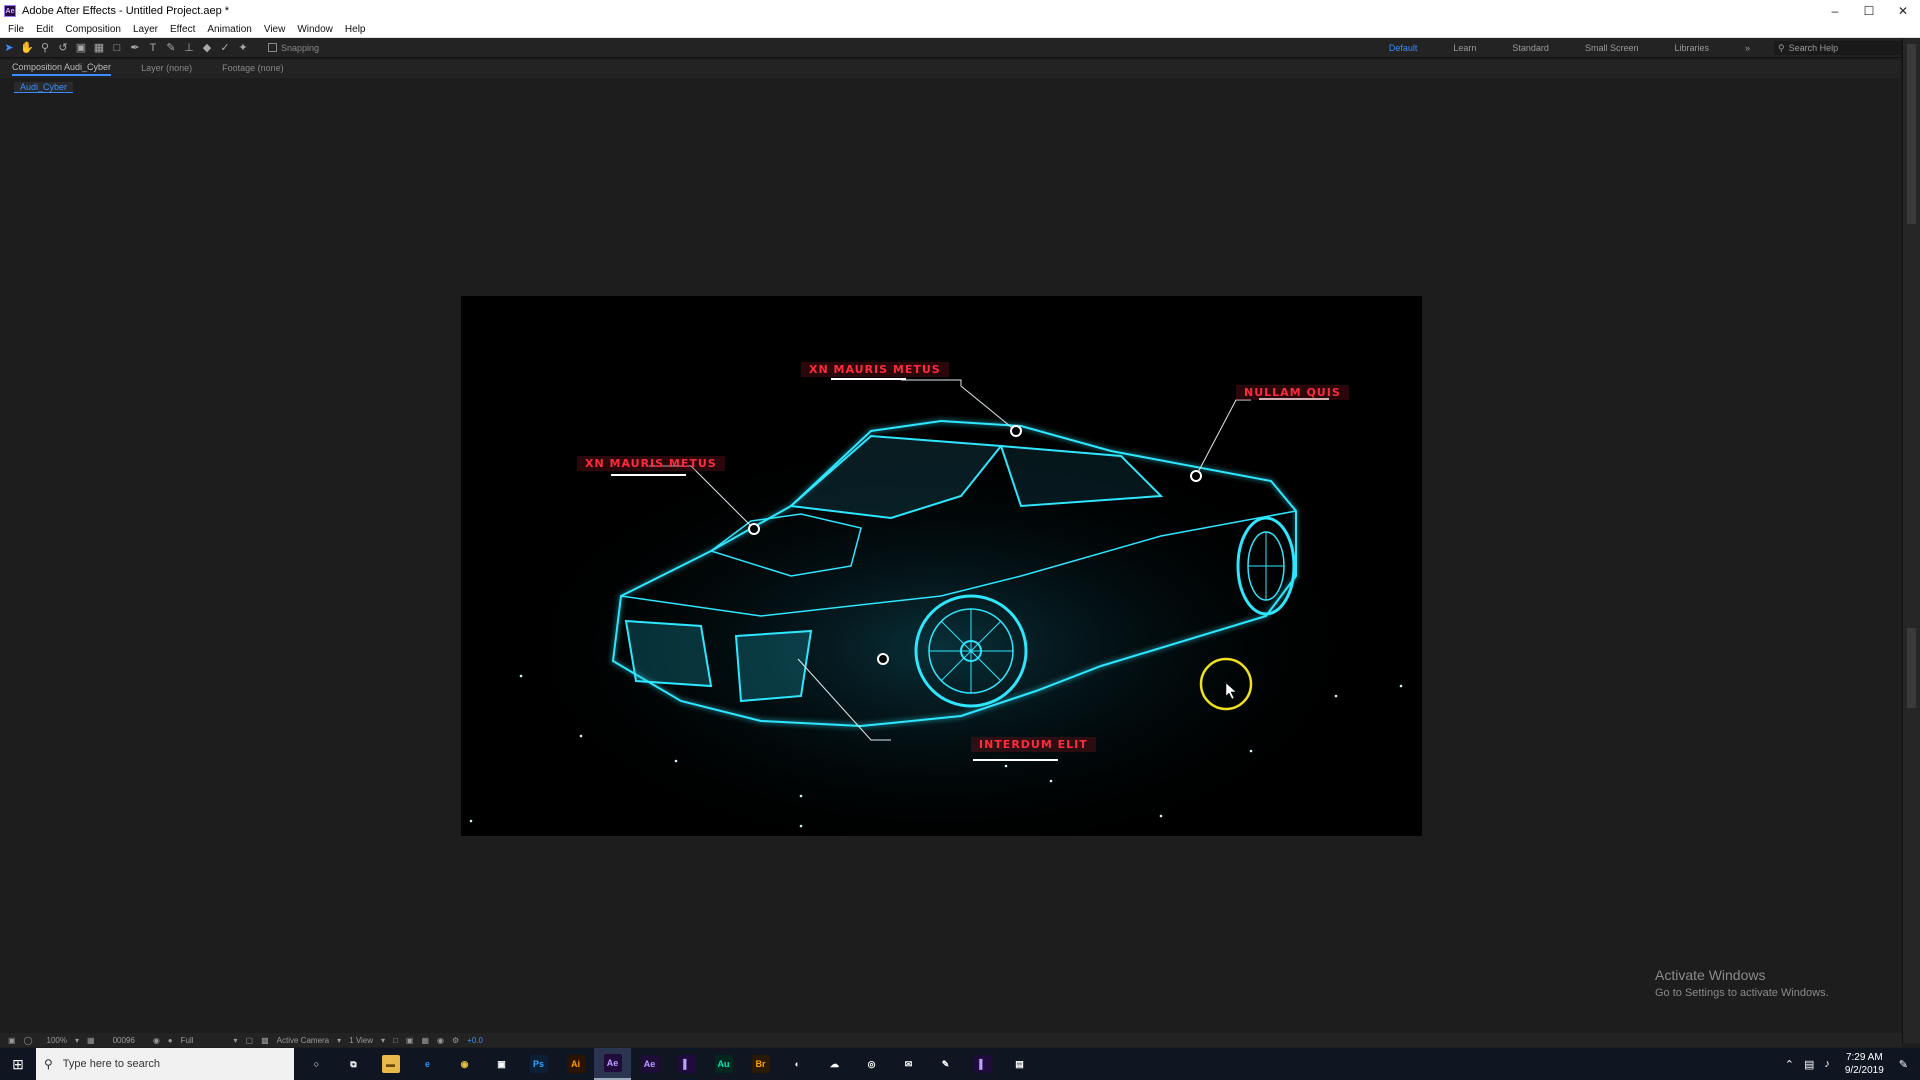 The image size is (1920, 1080). What do you see at coordinates (945, 1064) in the screenshot?
I see `app-pen-icon: ✎` at bounding box center [945, 1064].